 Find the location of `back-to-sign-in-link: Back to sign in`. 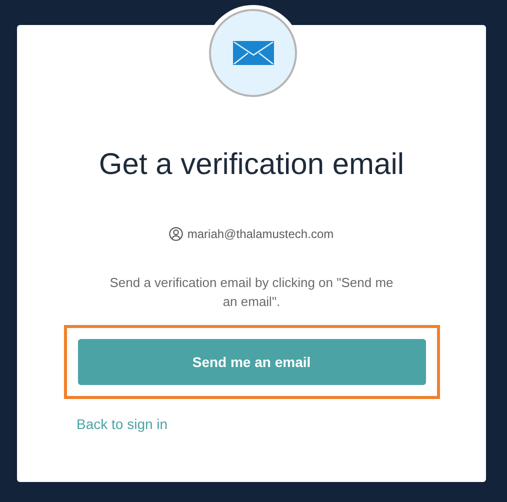

back-to-sign-in-link: Back to sign in is located at coordinates (122, 424).